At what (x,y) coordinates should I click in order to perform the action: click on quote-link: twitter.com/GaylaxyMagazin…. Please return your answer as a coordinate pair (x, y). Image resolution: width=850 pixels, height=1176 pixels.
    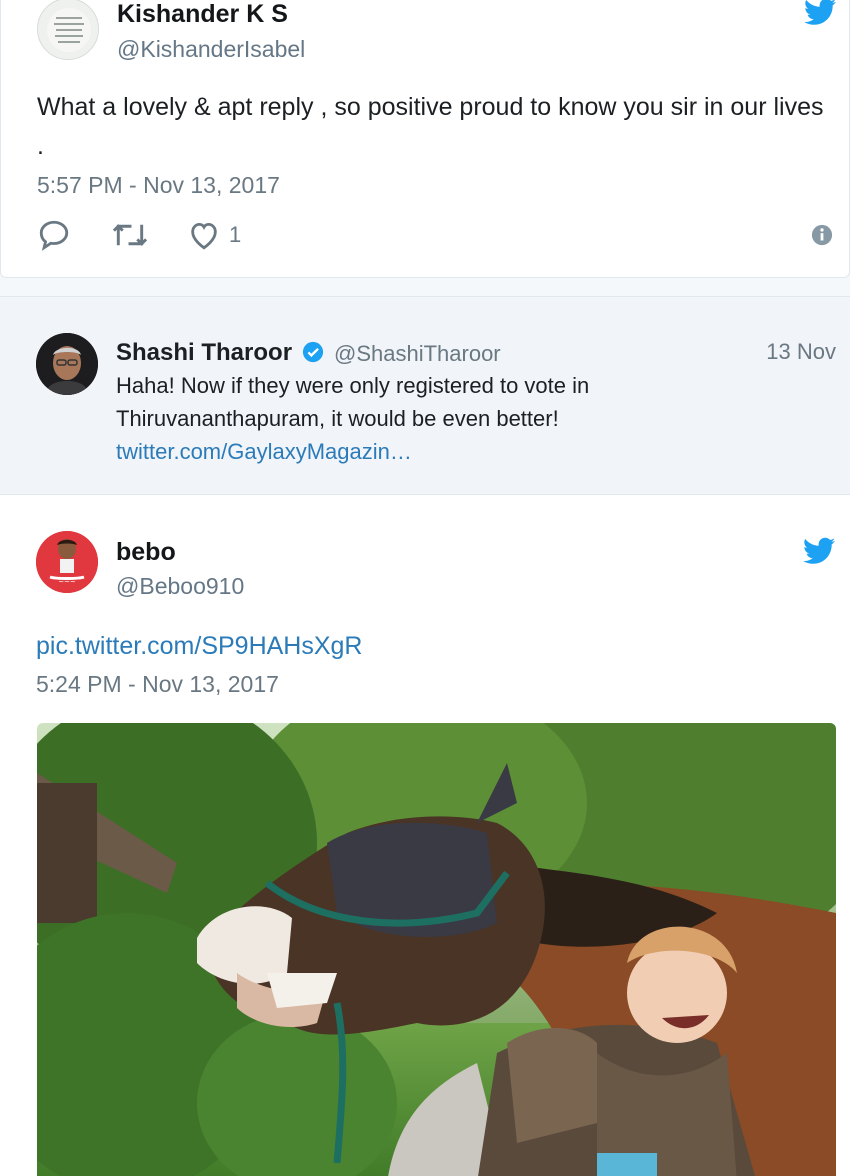
    Looking at the image, I should click on (426, 451).